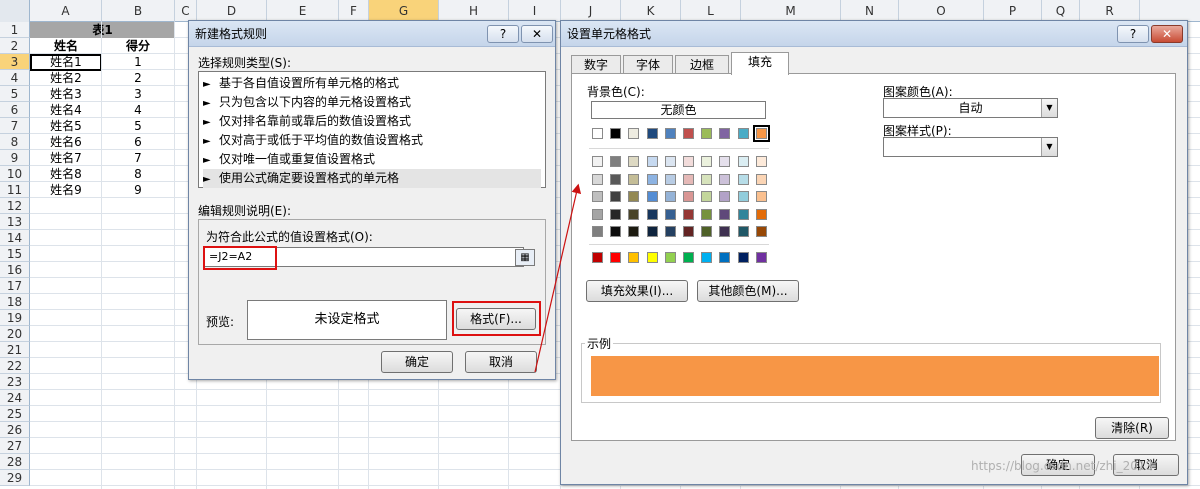  I want to click on cell-name: 姓名2, so click(66, 78).